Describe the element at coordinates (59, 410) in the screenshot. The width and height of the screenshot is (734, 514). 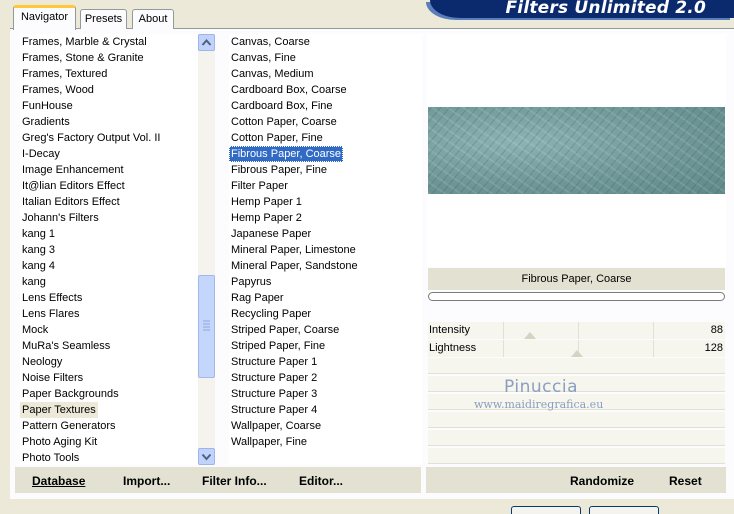
I see `category-list-item: Paper Textures` at that location.